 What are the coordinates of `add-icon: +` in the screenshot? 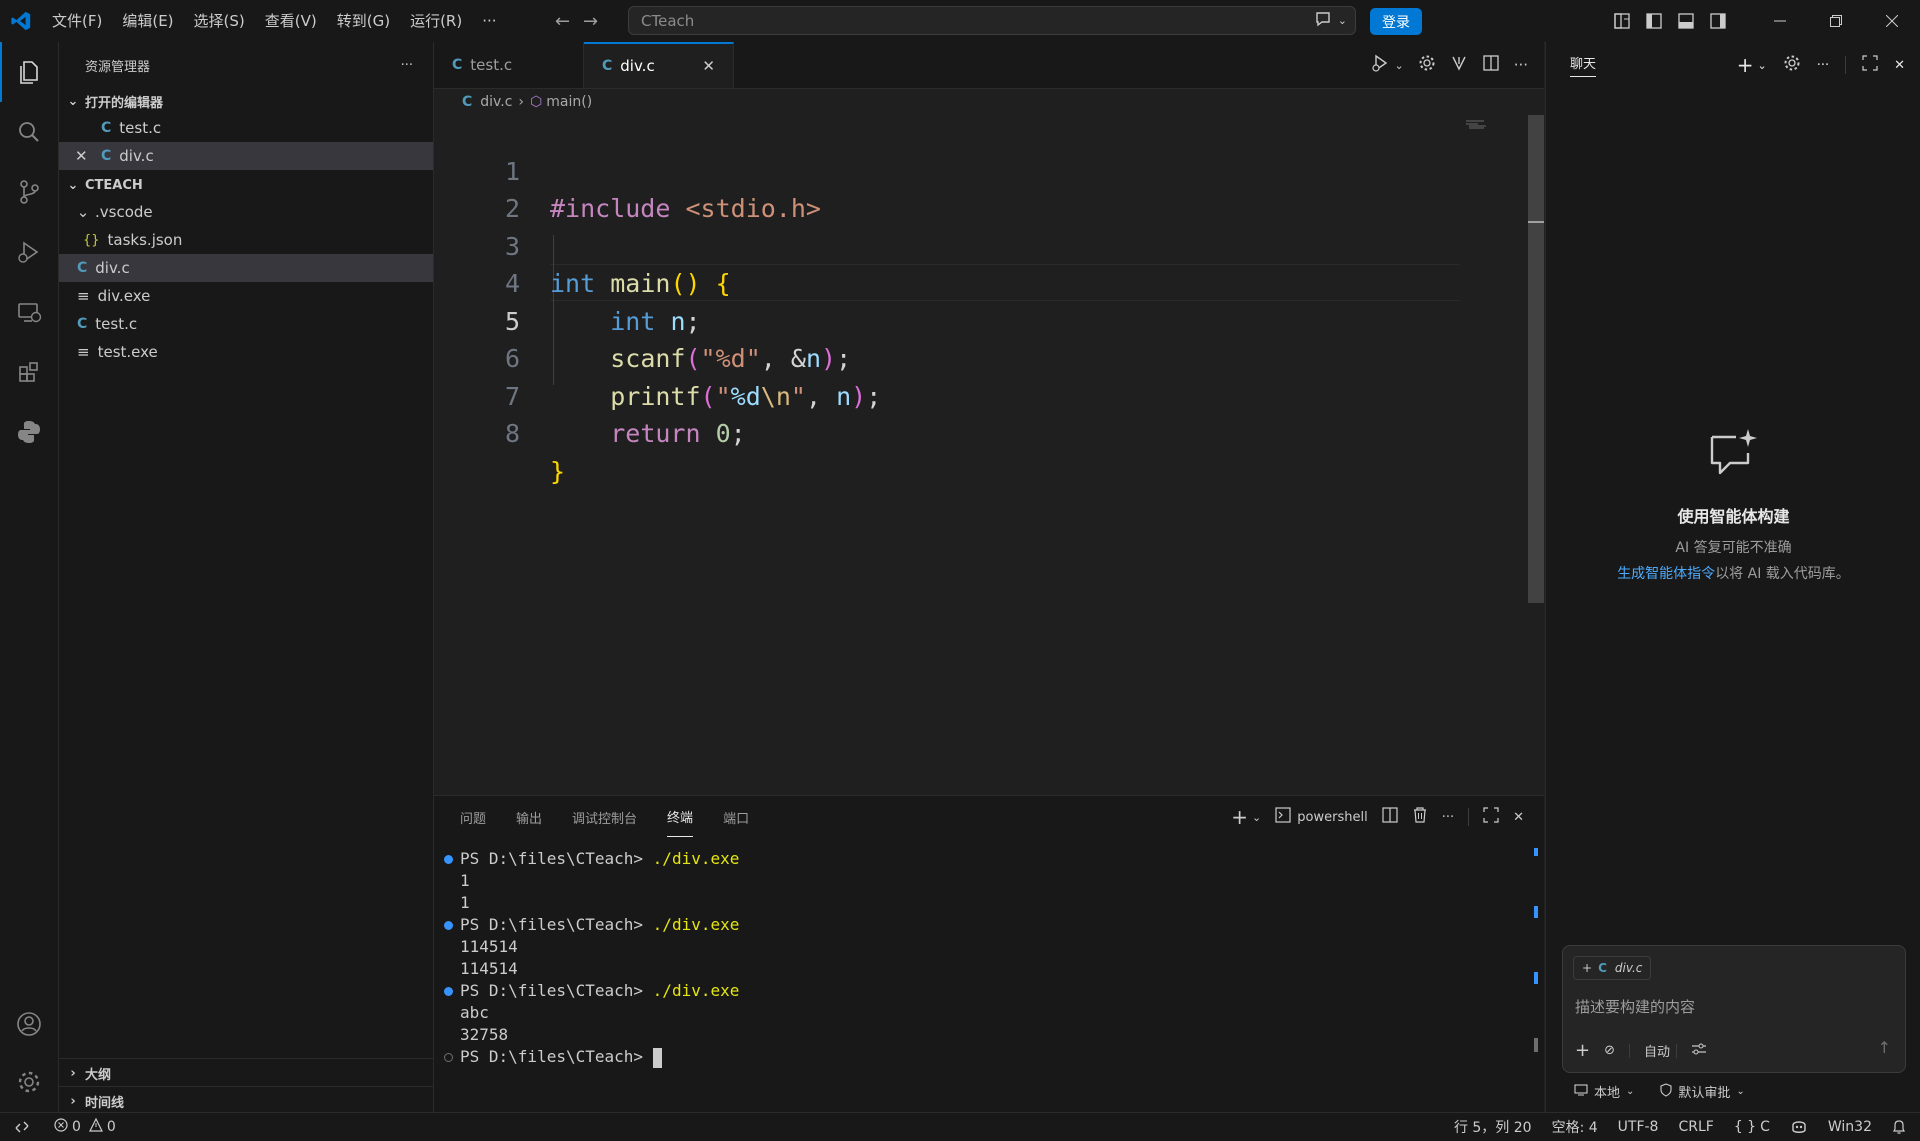 It's located at (1582, 1050).